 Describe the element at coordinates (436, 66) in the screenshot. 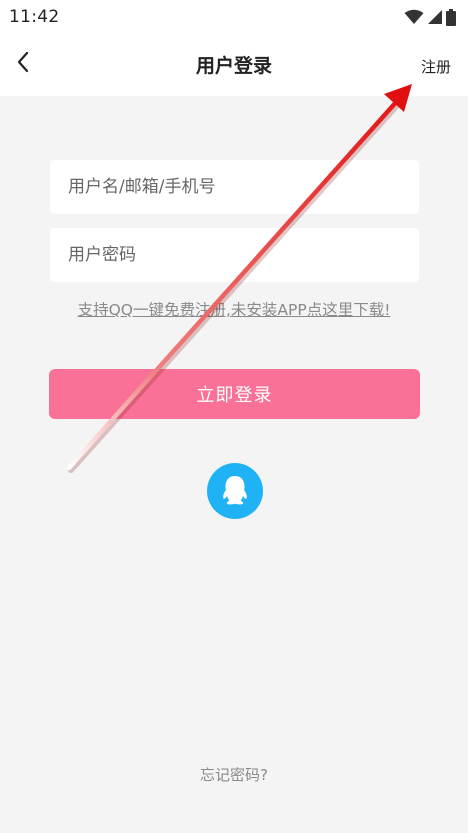

I see `register-button: 注册` at that location.